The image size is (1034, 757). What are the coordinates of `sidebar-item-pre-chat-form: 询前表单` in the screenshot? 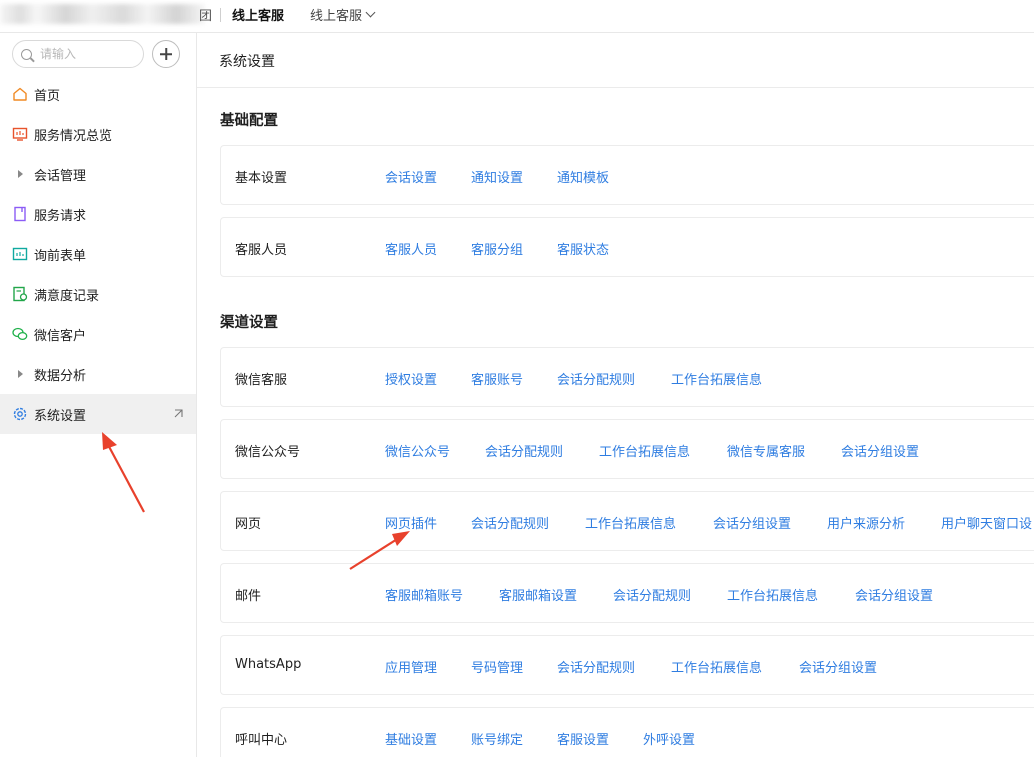 It's located at (98, 254).